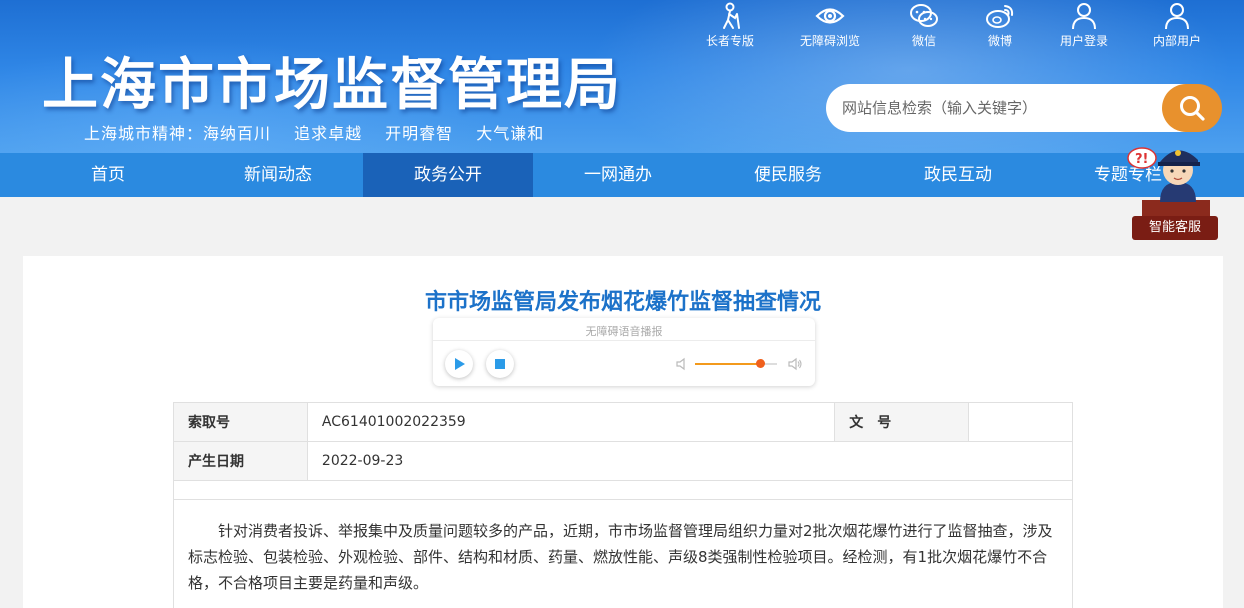 The width and height of the screenshot is (1244, 608). What do you see at coordinates (314, 133) in the screenshot?
I see `city-slogan: 上海城市精神：海纳百川 追求卓越 开明睿智 大气谦和` at bounding box center [314, 133].